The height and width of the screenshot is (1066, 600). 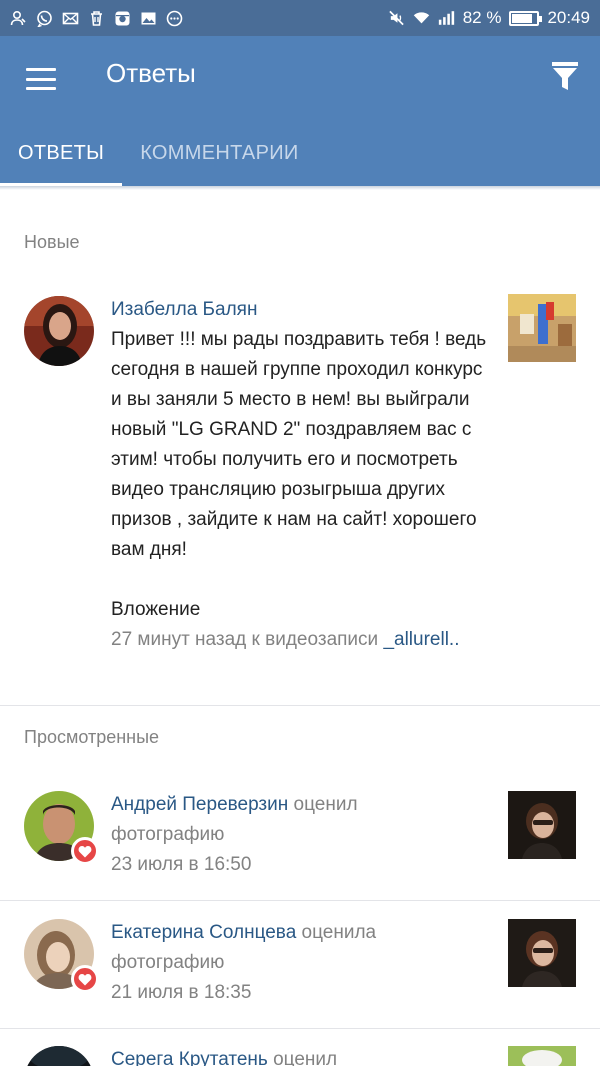 What do you see at coordinates (61, 153) in the screenshot?
I see `tab-answers: ОТВЕТЫ` at bounding box center [61, 153].